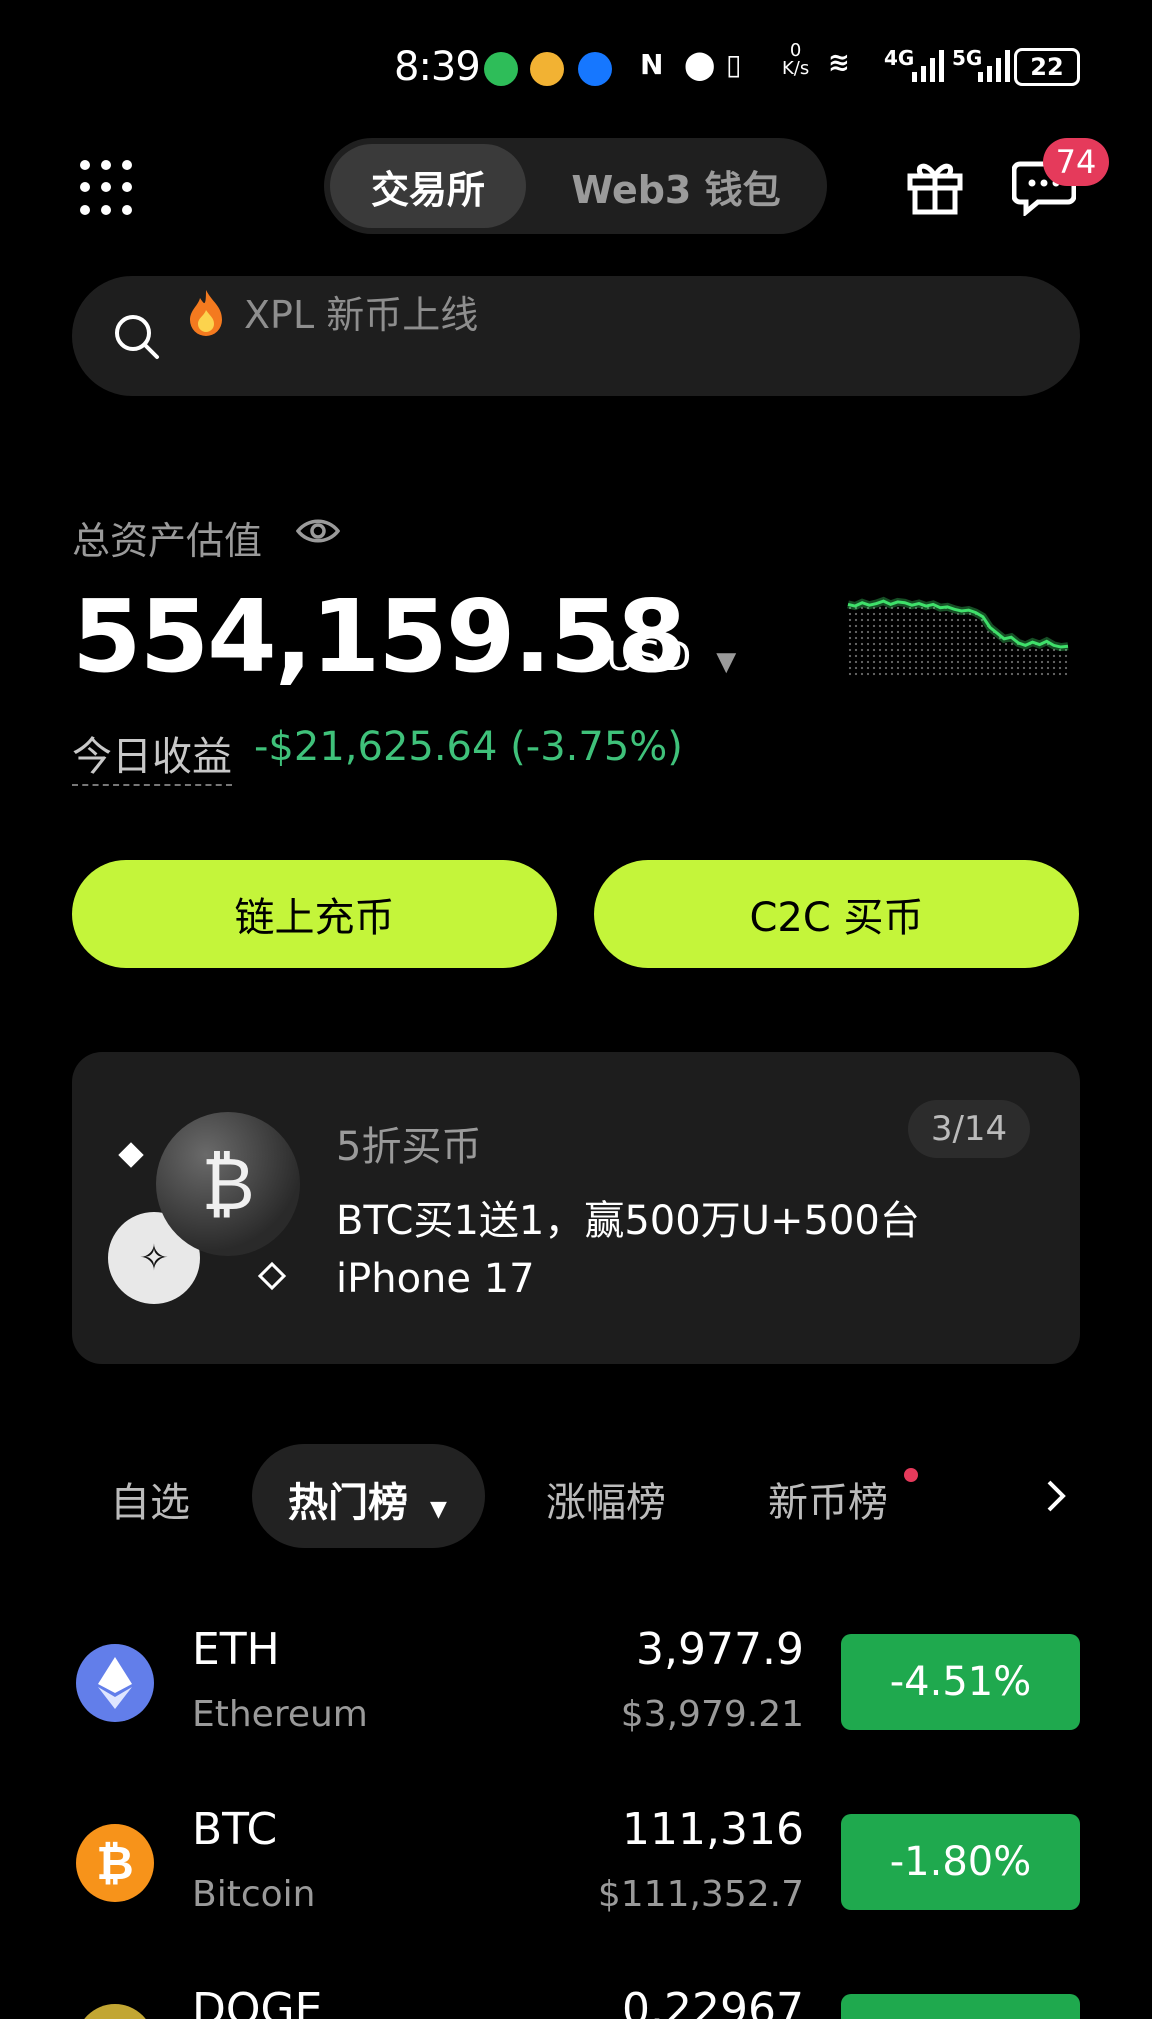 The image size is (1152, 2019). What do you see at coordinates (314, 914) in the screenshot?
I see `onchain-deposit-button: 链上充币` at bounding box center [314, 914].